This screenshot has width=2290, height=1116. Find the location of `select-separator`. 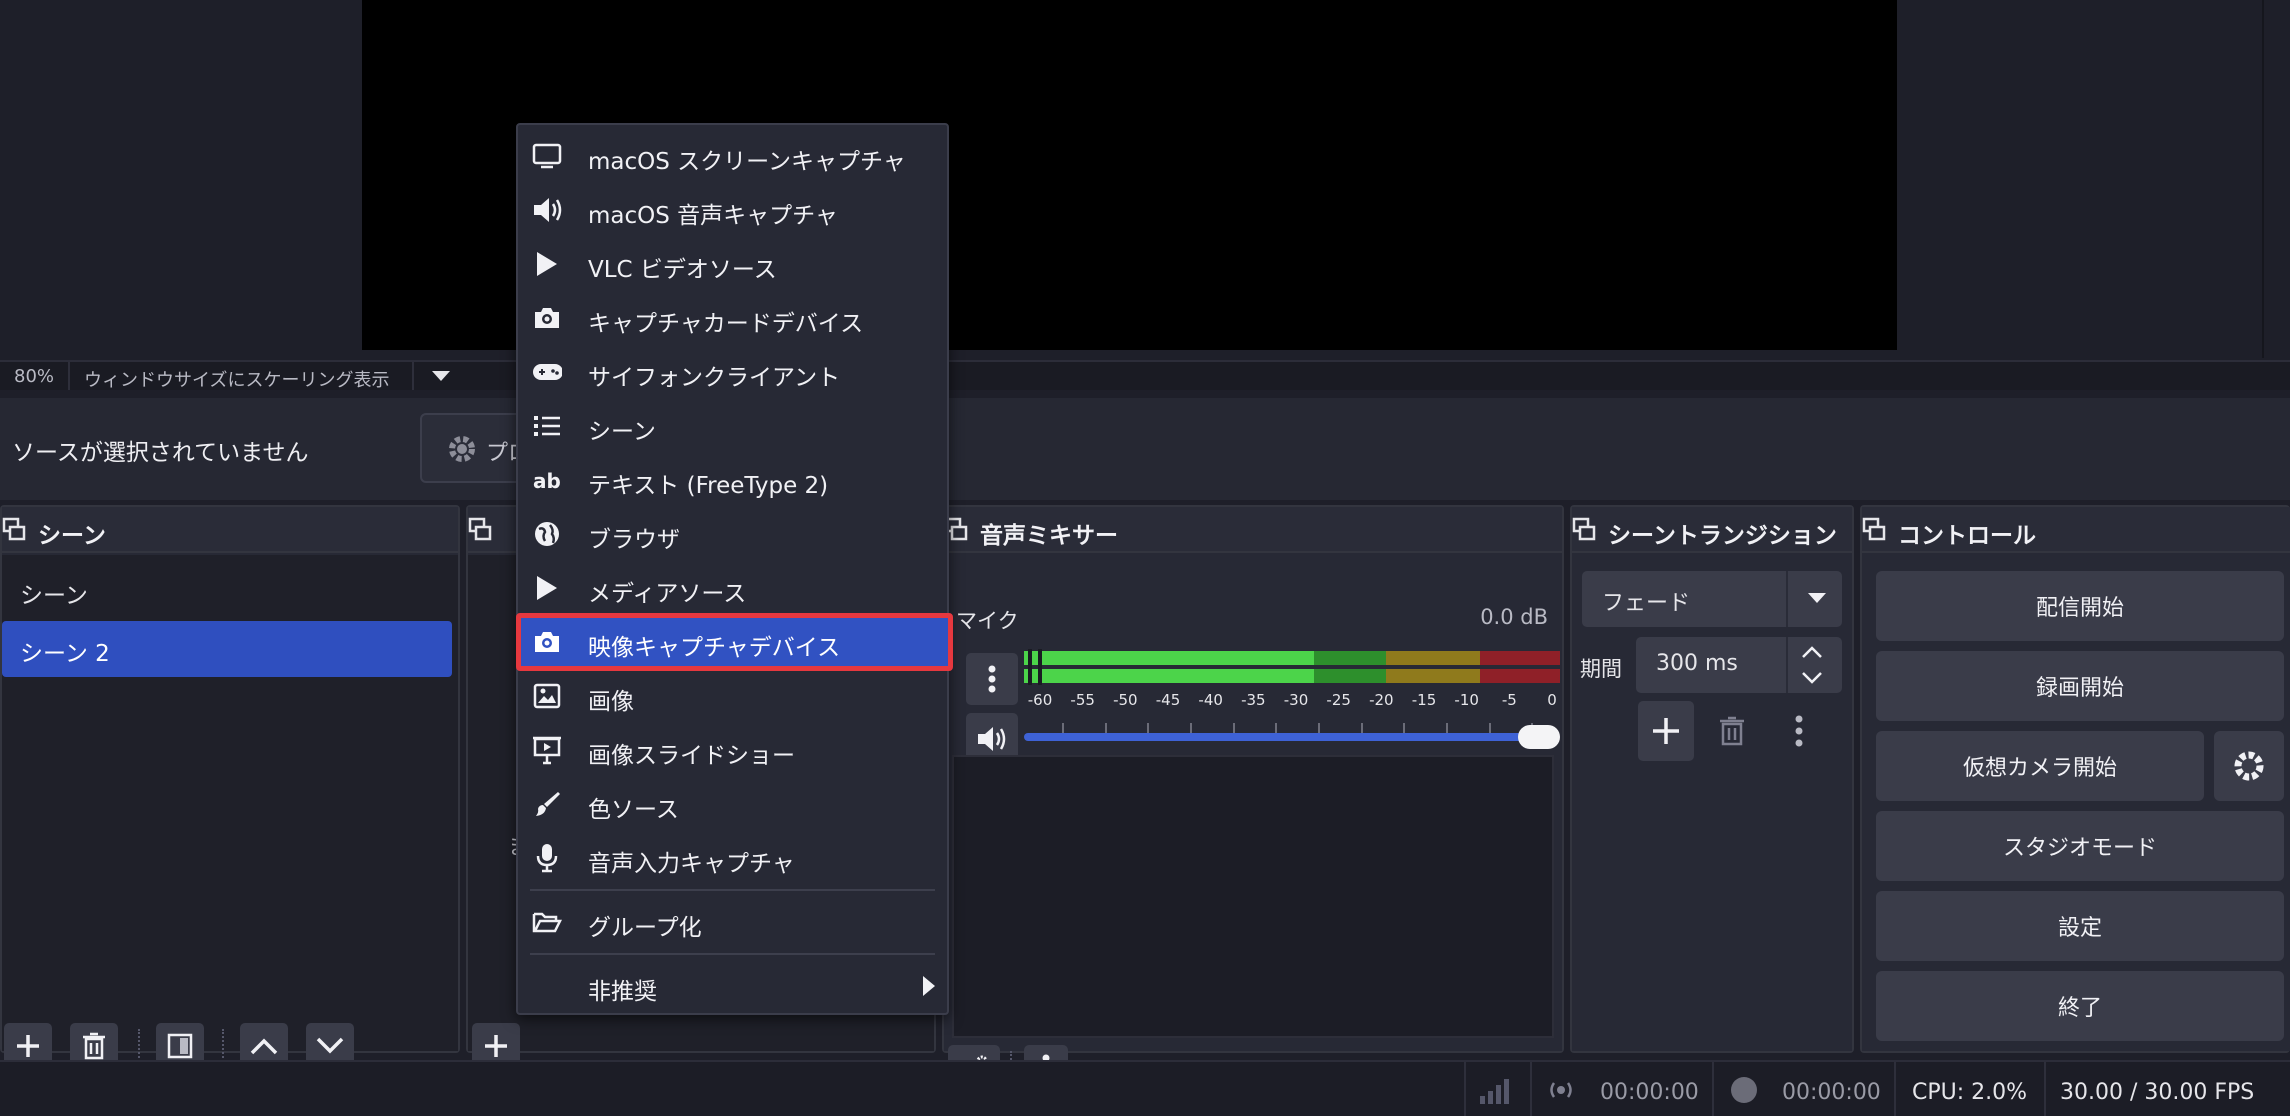

select-separator is located at coordinates (1787, 599).